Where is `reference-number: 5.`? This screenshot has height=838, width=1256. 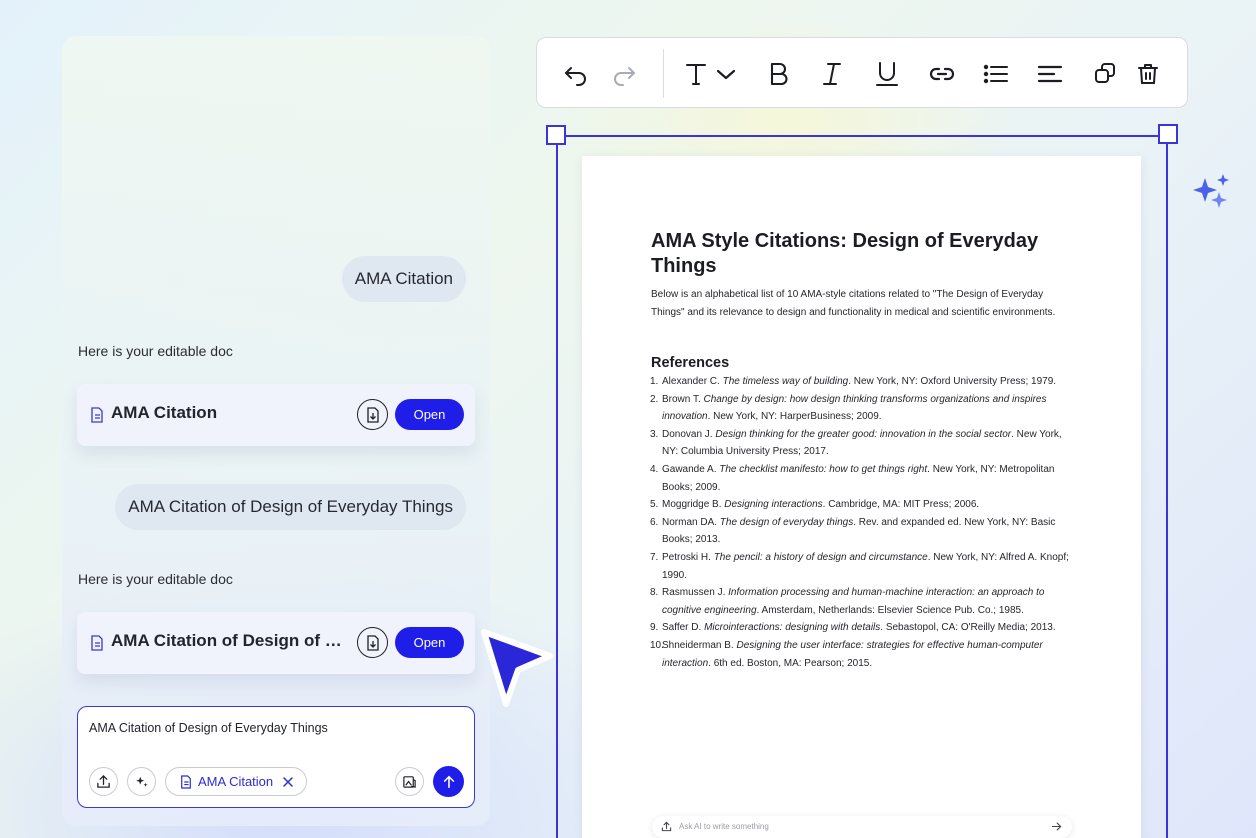
reference-number: 5. is located at coordinates (654, 505).